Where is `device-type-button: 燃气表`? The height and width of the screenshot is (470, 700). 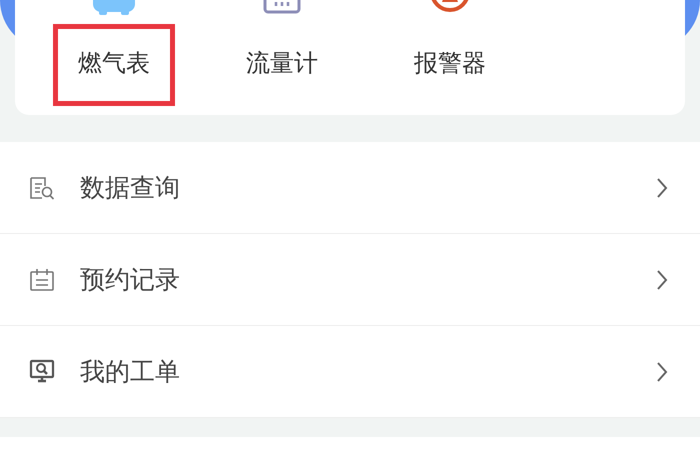 device-type-button: 燃气表 is located at coordinates (114, 63).